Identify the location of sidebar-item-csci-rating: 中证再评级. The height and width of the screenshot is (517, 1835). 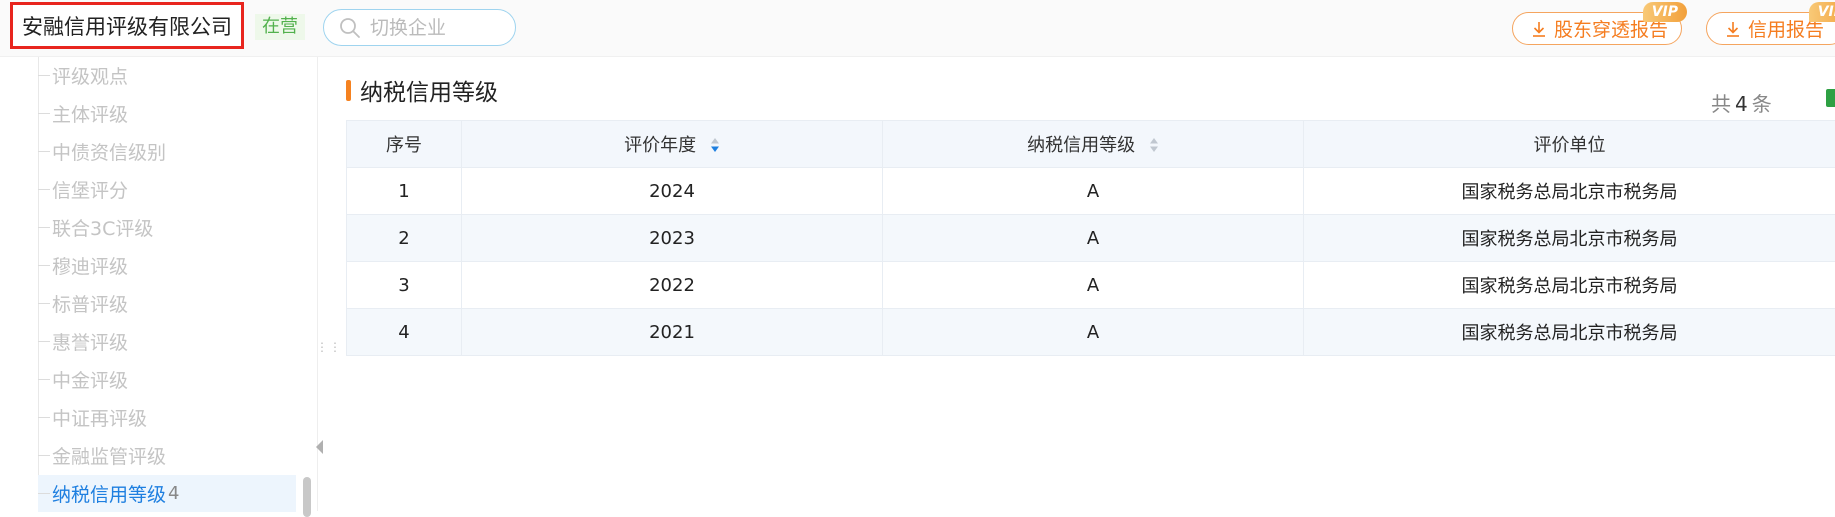
(167, 417).